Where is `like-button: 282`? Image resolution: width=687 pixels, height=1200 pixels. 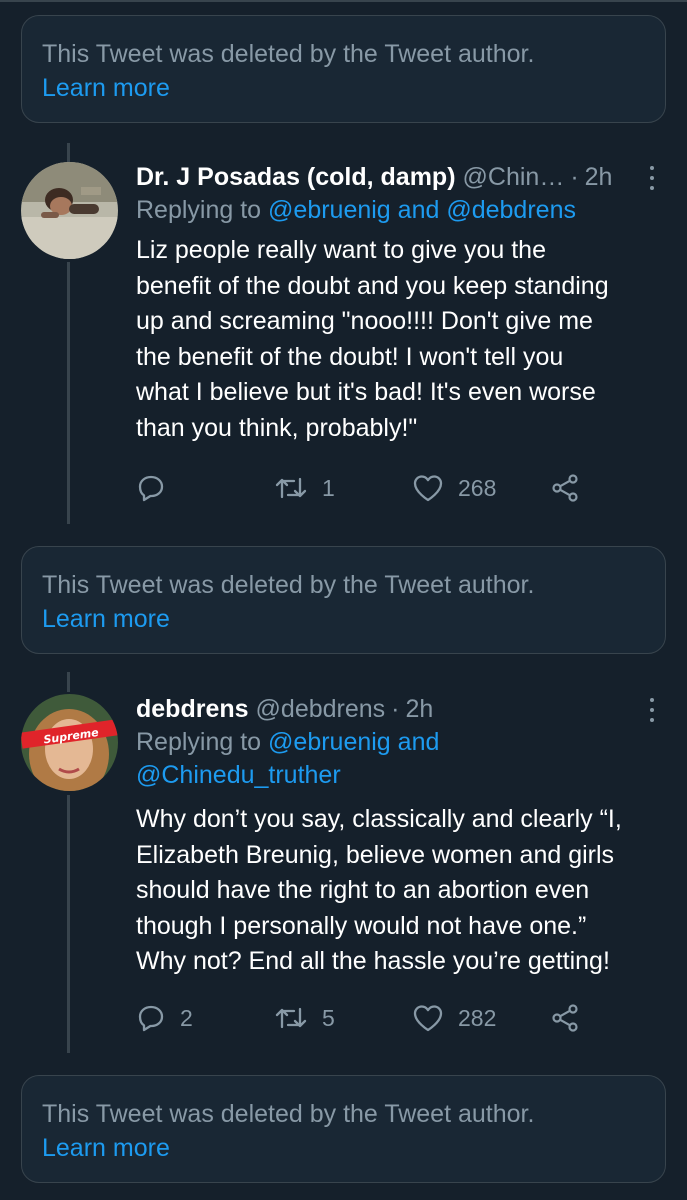 like-button: 282 is located at coordinates (454, 1018).